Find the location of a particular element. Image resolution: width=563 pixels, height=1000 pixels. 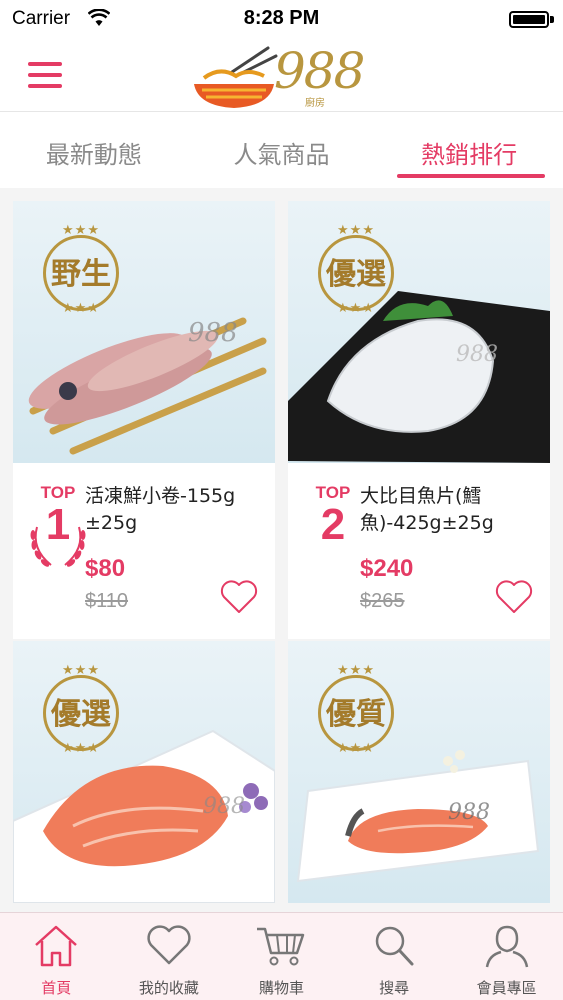

product-card: 988 ★★★ 優選 ★★★ is located at coordinates (144, 772).